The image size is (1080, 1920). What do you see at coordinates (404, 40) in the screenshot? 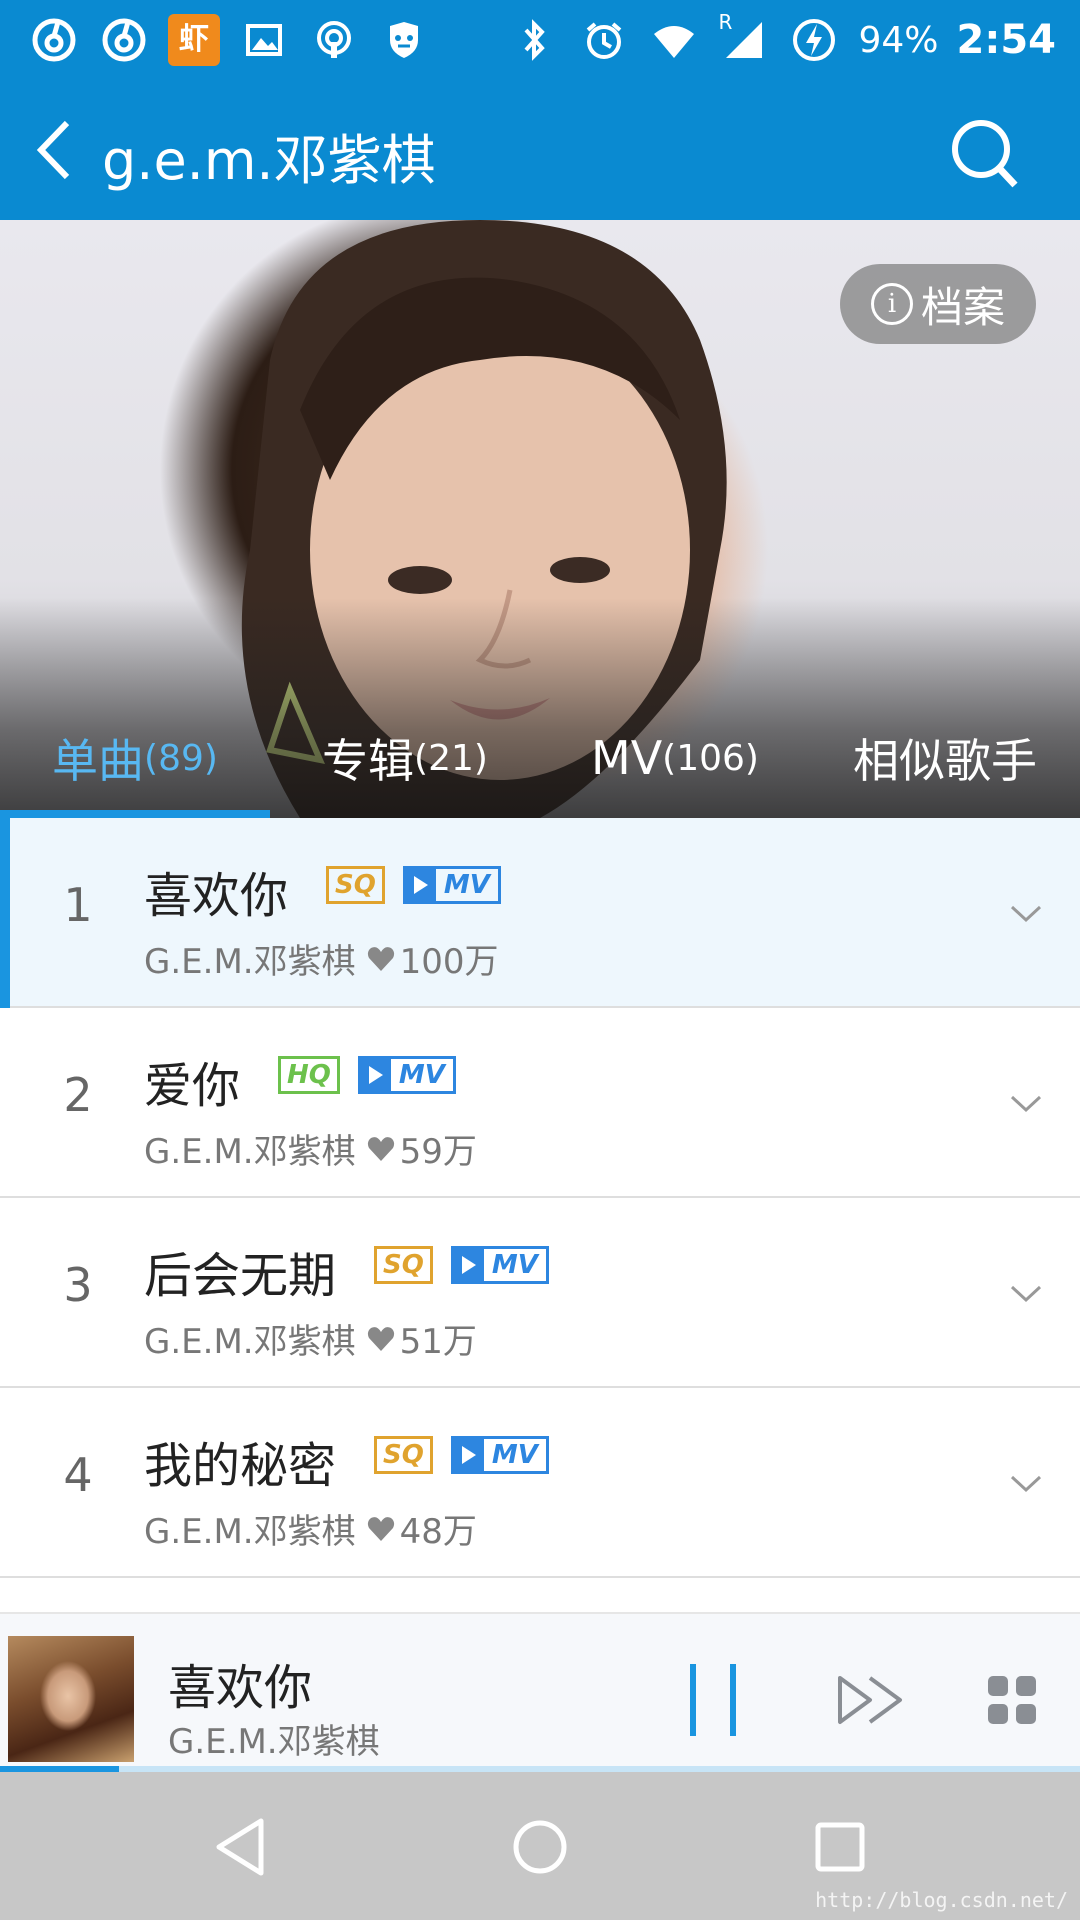
I see `shield-icon` at bounding box center [404, 40].